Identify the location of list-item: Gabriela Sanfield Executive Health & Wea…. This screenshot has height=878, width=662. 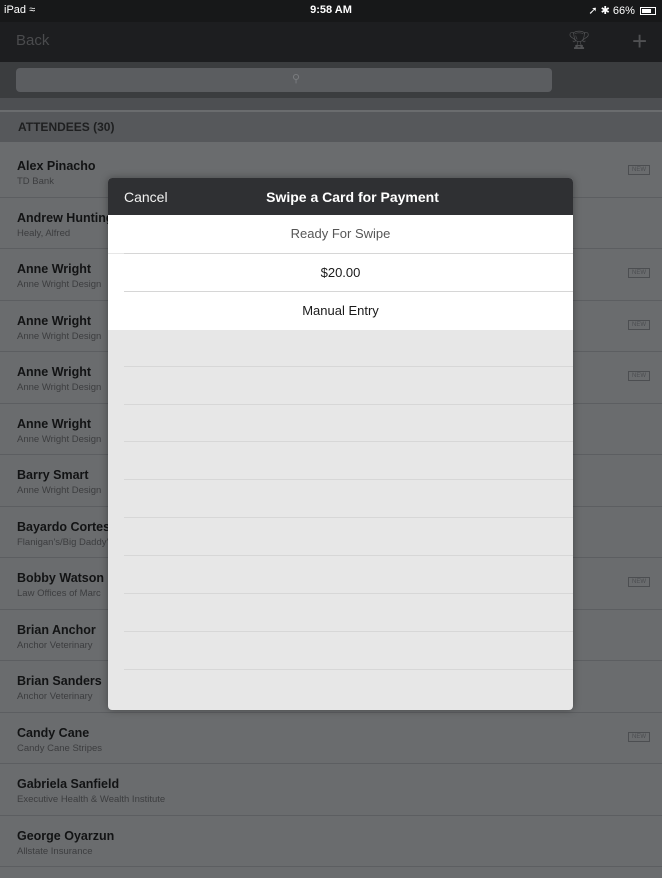
(331, 790).